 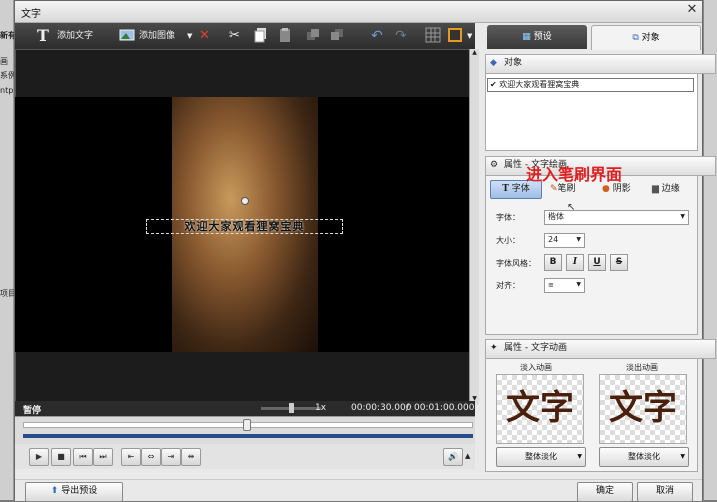 I want to click on bg-label-2: 画, so click(x=4, y=61).